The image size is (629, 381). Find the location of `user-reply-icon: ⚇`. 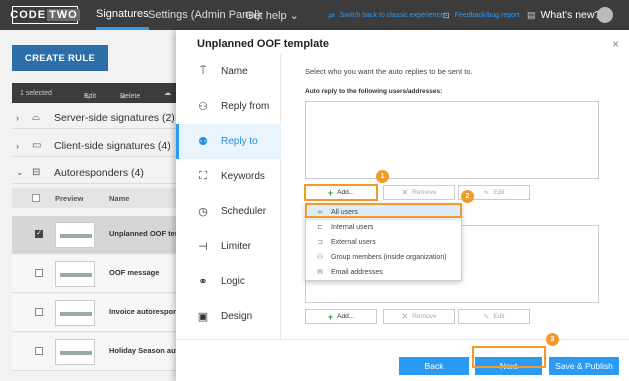

user-reply-icon: ⚇ is located at coordinates (203, 107).